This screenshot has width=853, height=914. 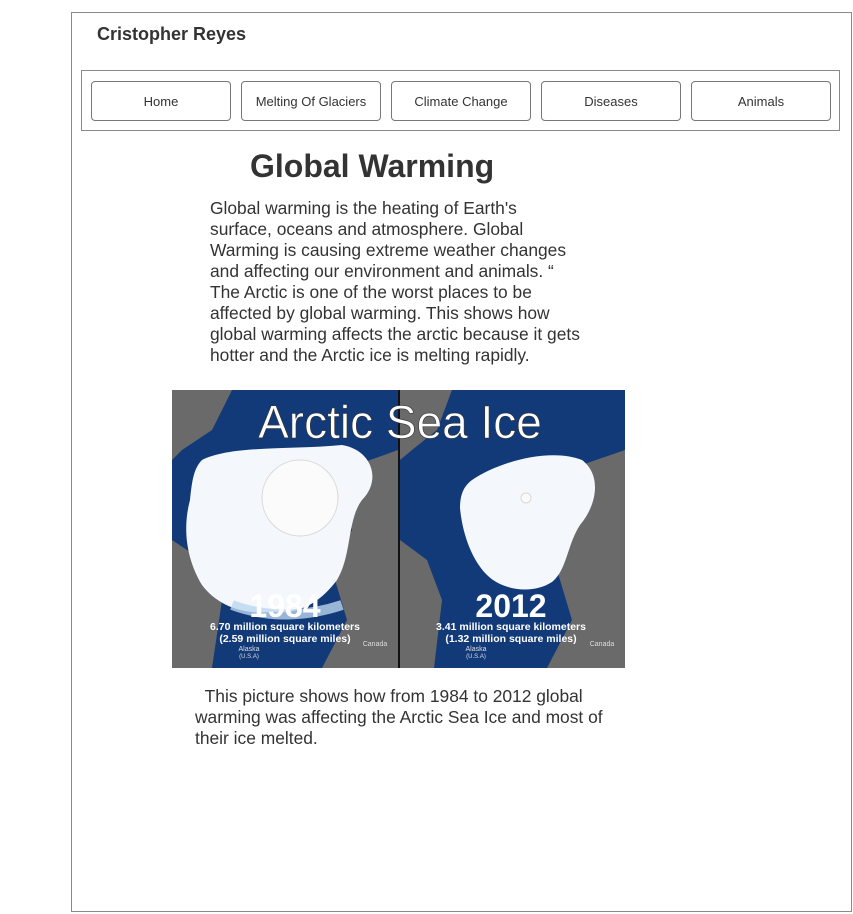 I want to click on area-mi-1984: (2.59 million square miles), so click(x=284, y=639).